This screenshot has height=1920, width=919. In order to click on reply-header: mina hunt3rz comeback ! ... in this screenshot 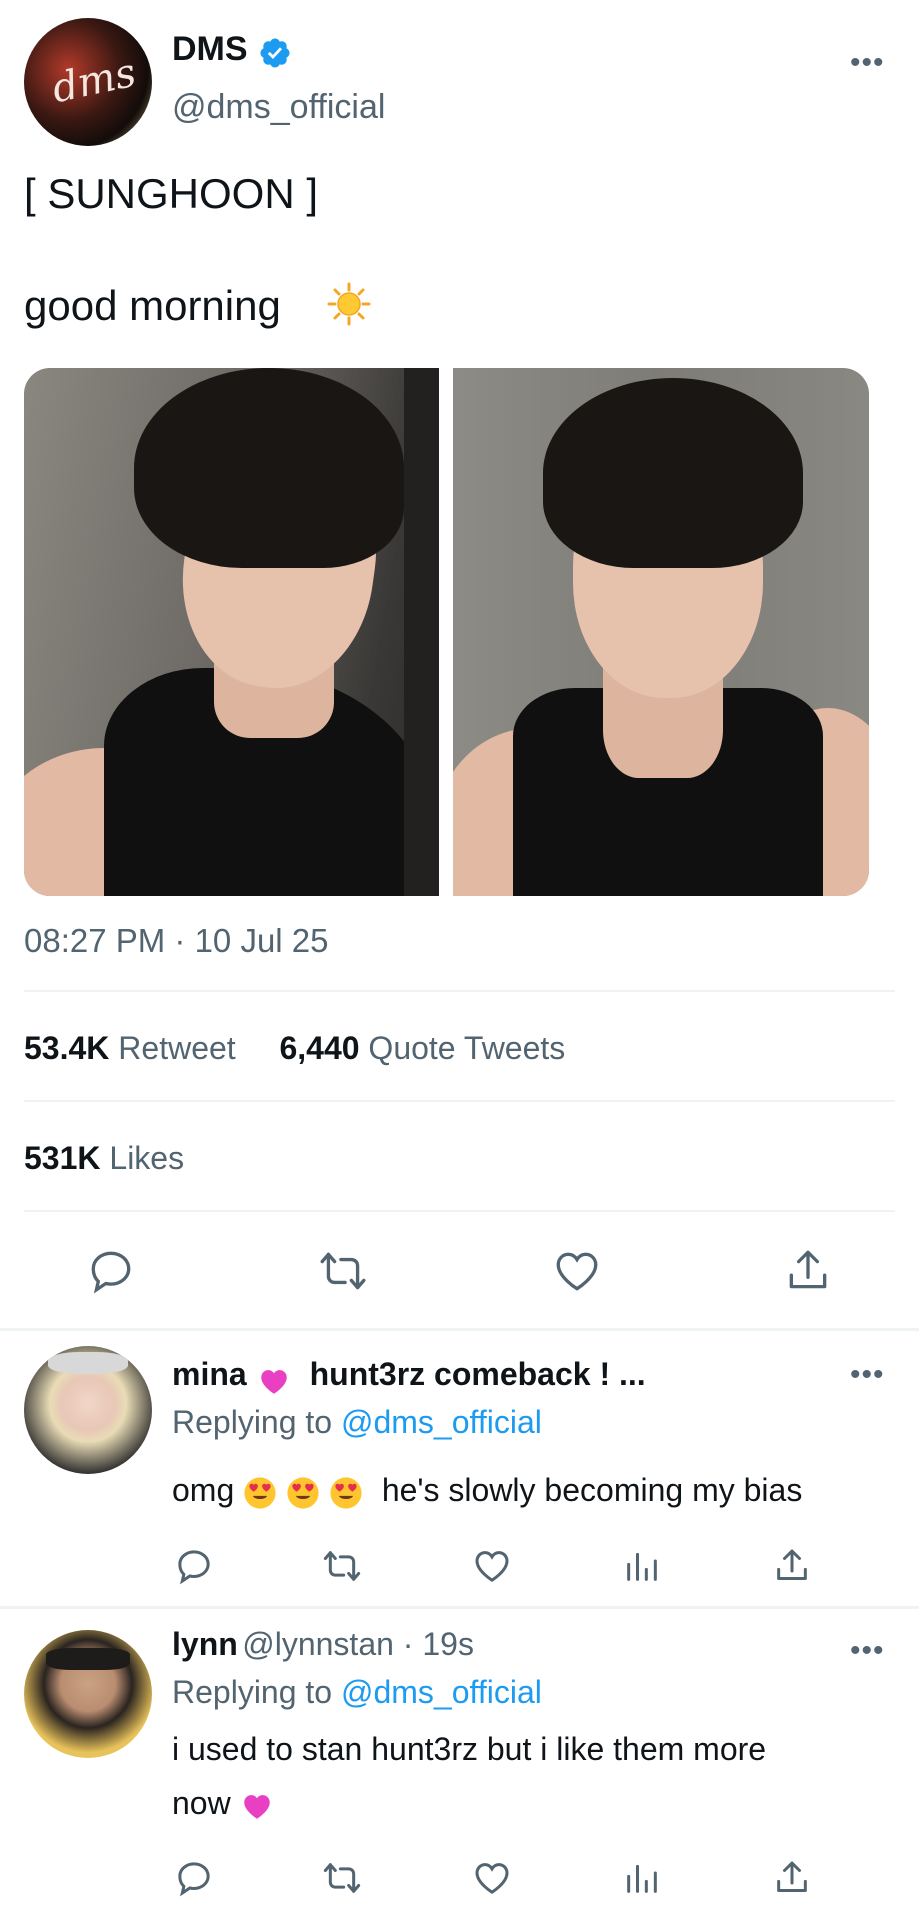, I will do `click(409, 1377)`.